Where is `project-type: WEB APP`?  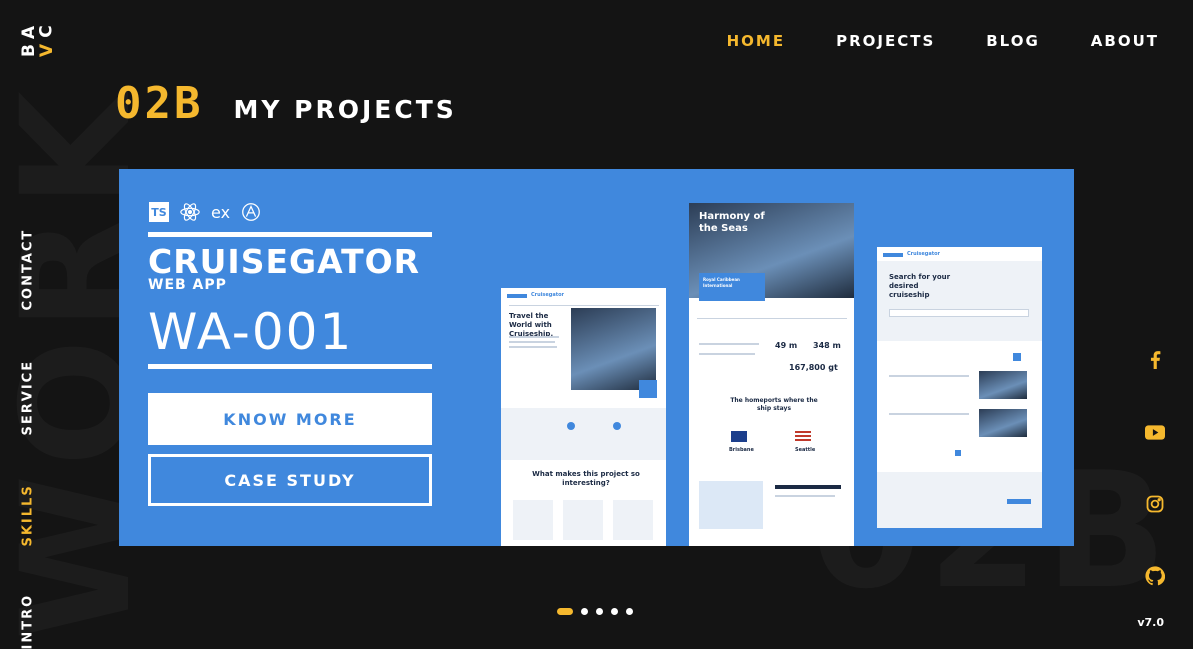 project-type: WEB APP is located at coordinates (187, 285).